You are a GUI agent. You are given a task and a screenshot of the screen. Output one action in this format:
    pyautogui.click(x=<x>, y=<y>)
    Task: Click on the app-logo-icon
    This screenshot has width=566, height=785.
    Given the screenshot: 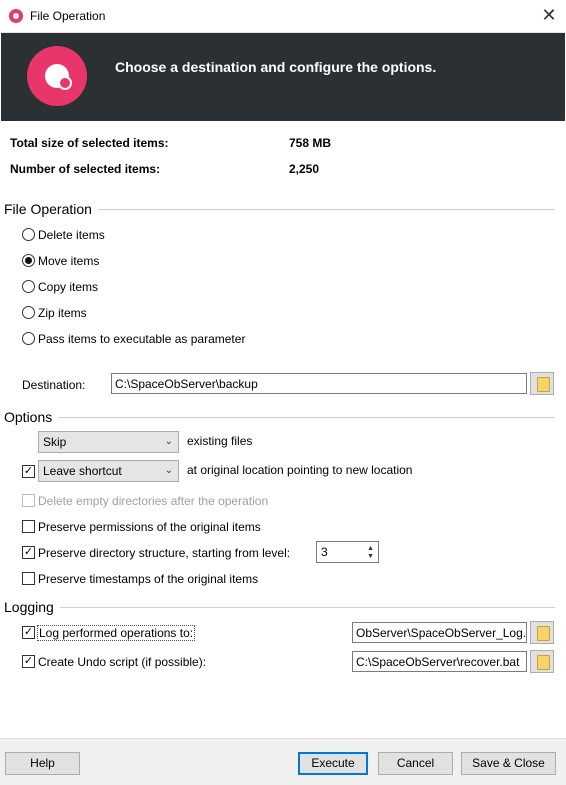 What is the action you would take?
    pyautogui.click(x=16, y=16)
    